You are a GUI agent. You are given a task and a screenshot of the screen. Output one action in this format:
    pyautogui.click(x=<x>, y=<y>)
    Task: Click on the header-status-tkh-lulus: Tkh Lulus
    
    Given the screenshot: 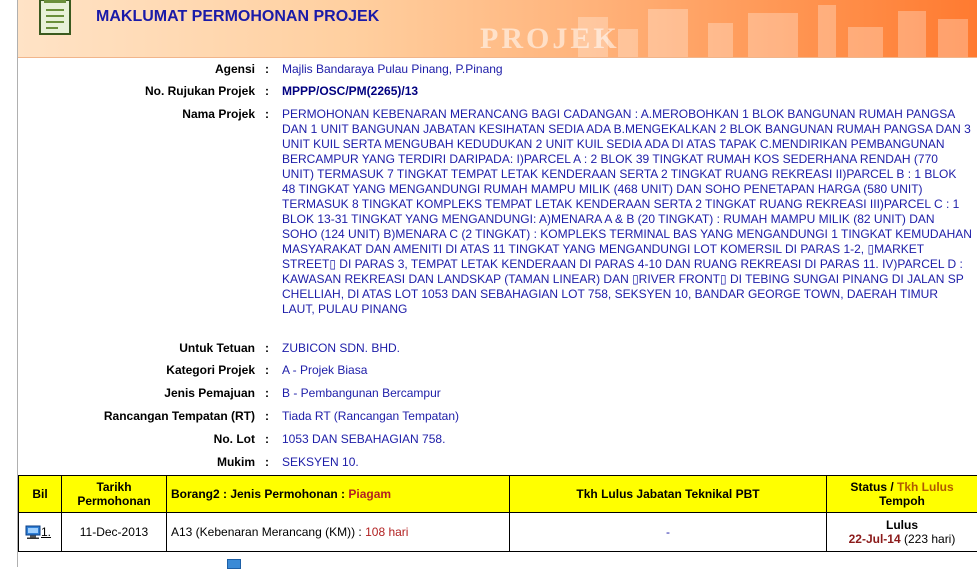 What is the action you would take?
    pyautogui.click(x=925, y=487)
    